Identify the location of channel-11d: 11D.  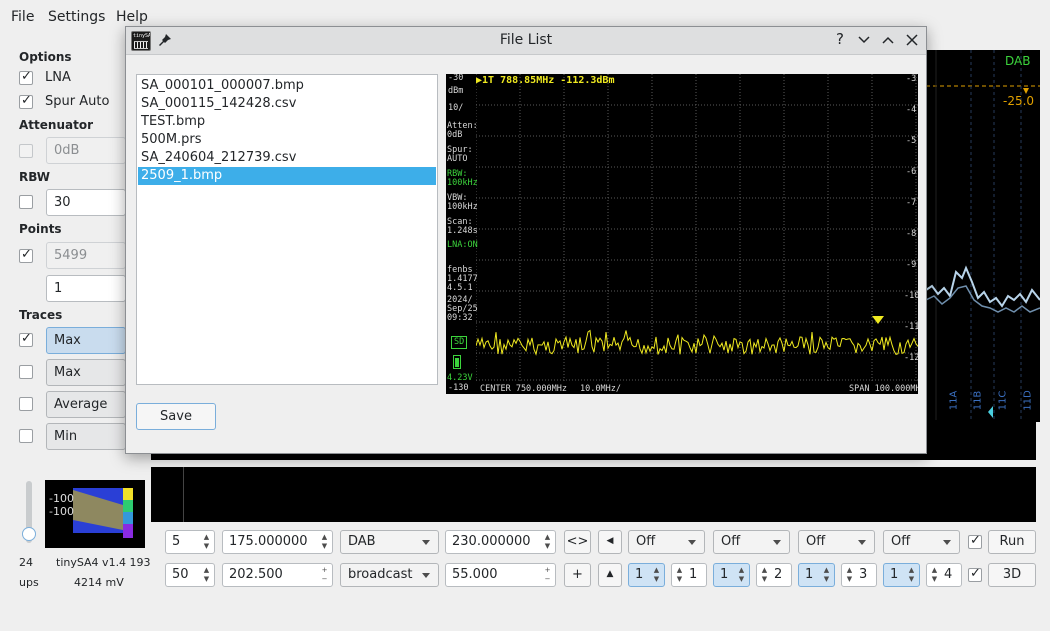
(1028, 400).